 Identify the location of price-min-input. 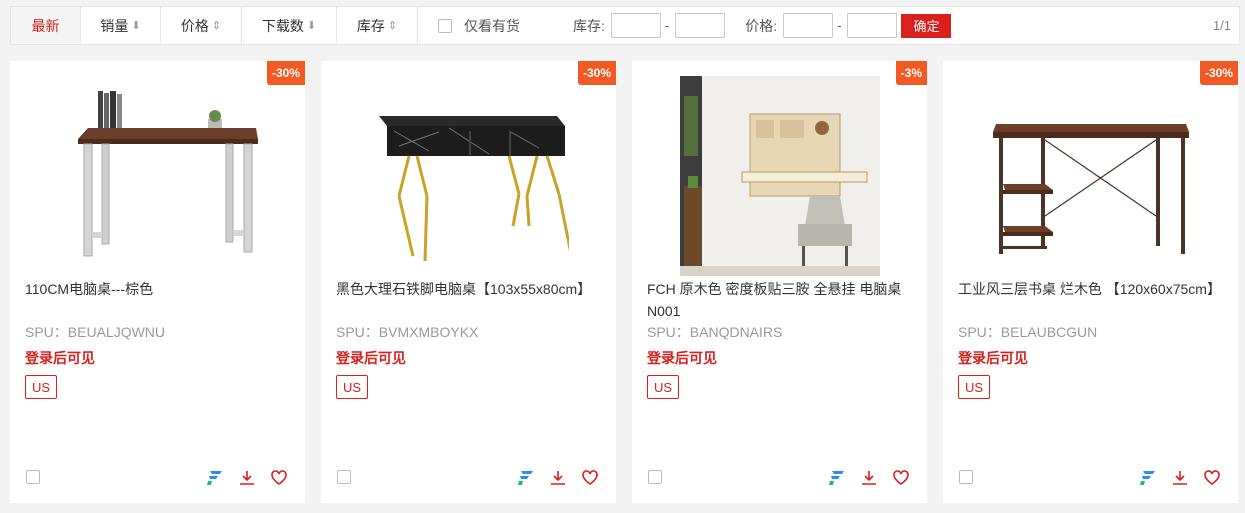
(808, 25).